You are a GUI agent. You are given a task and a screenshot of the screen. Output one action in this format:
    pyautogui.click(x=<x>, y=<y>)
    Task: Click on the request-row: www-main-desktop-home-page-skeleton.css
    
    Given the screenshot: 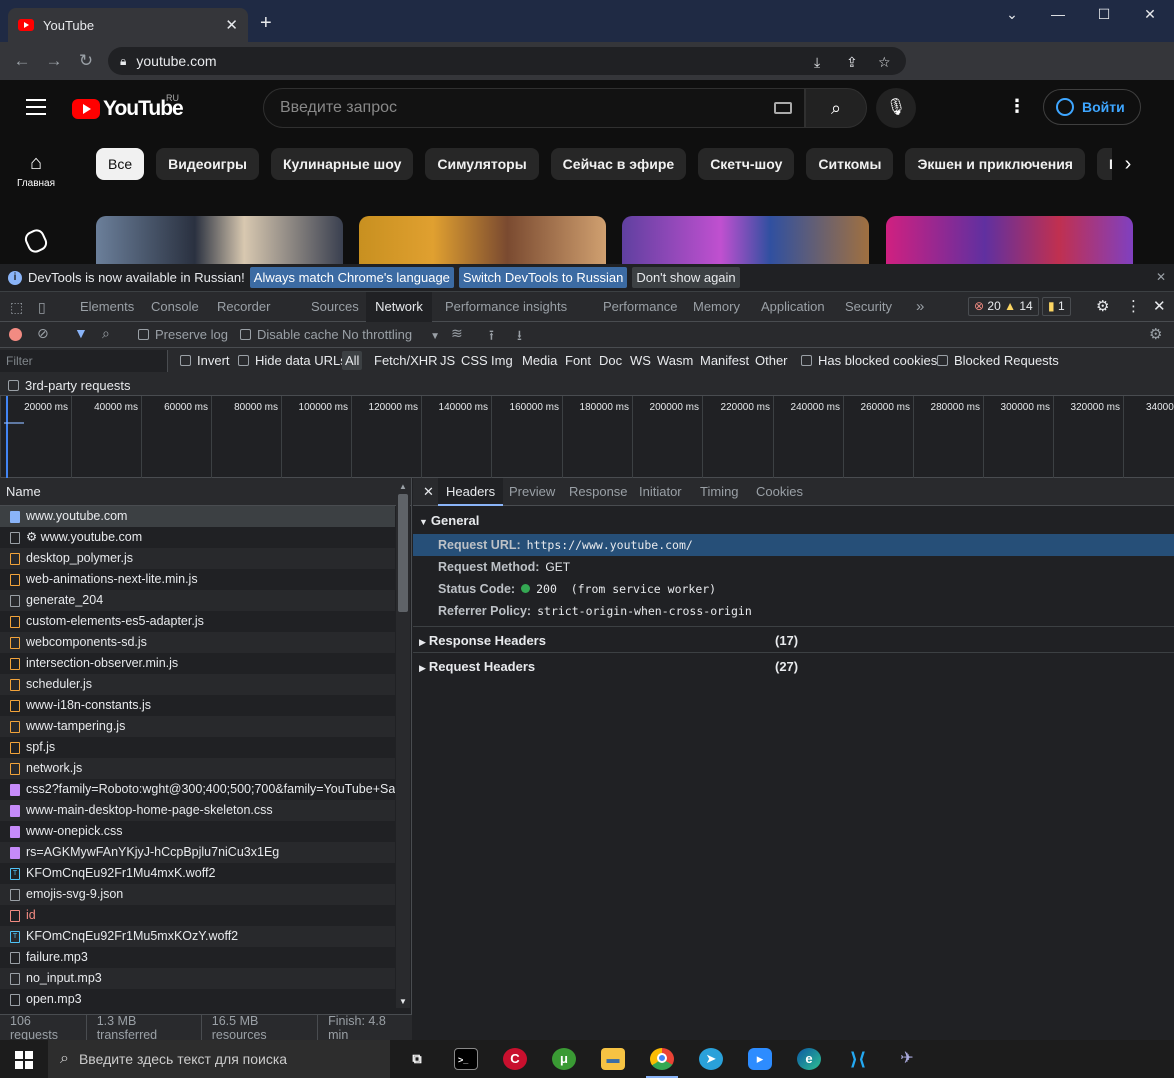 What is the action you would take?
    pyautogui.click(x=197, y=810)
    